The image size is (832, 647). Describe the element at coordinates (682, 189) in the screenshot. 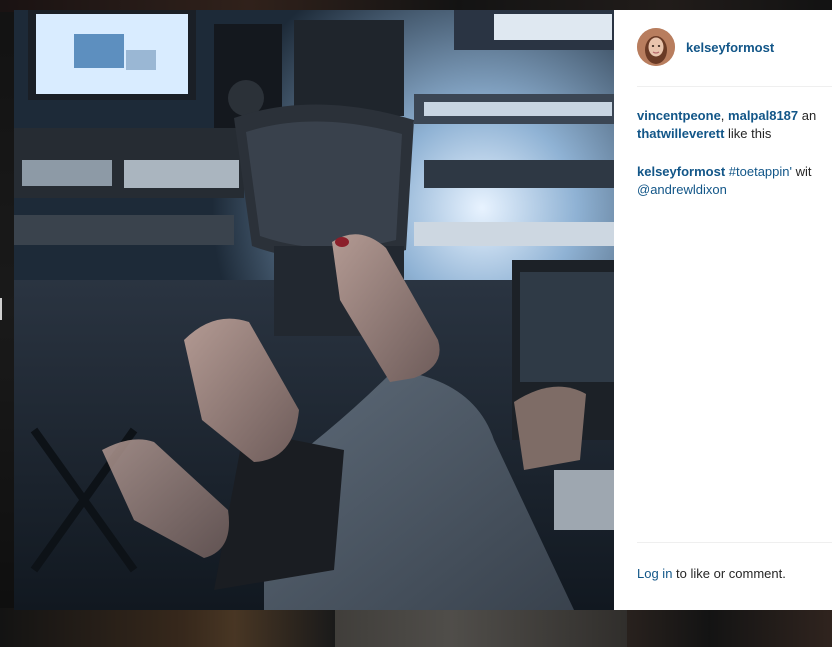

I see `mention-link: @andrewldixon` at that location.